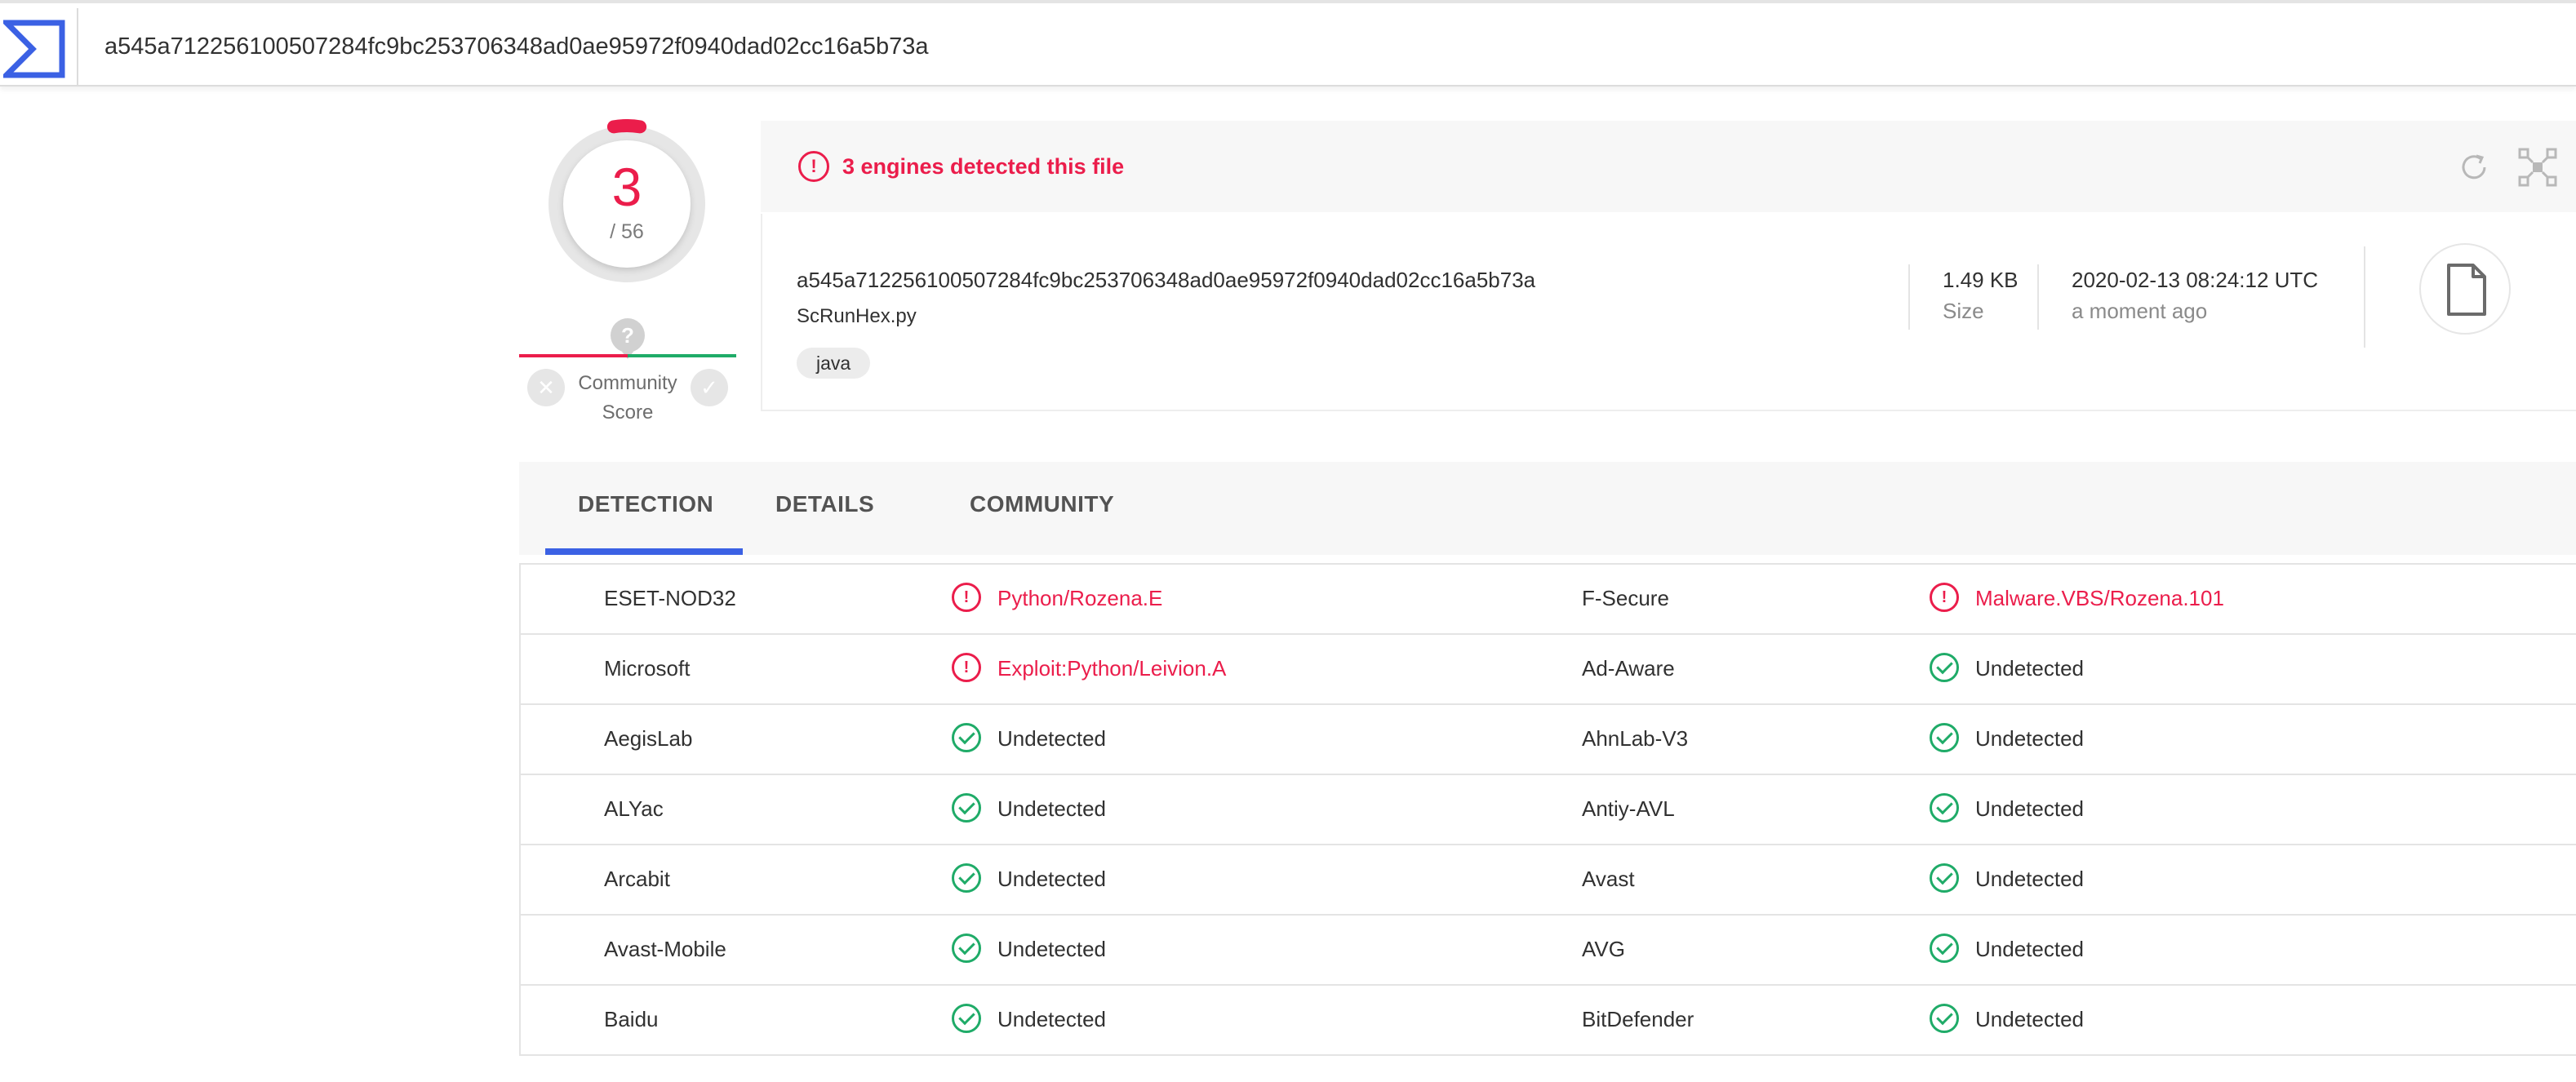 The height and width of the screenshot is (1082, 2576). What do you see at coordinates (1625, 598) in the screenshot?
I see `engine-name: F-Secure` at bounding box center [1625, 598].